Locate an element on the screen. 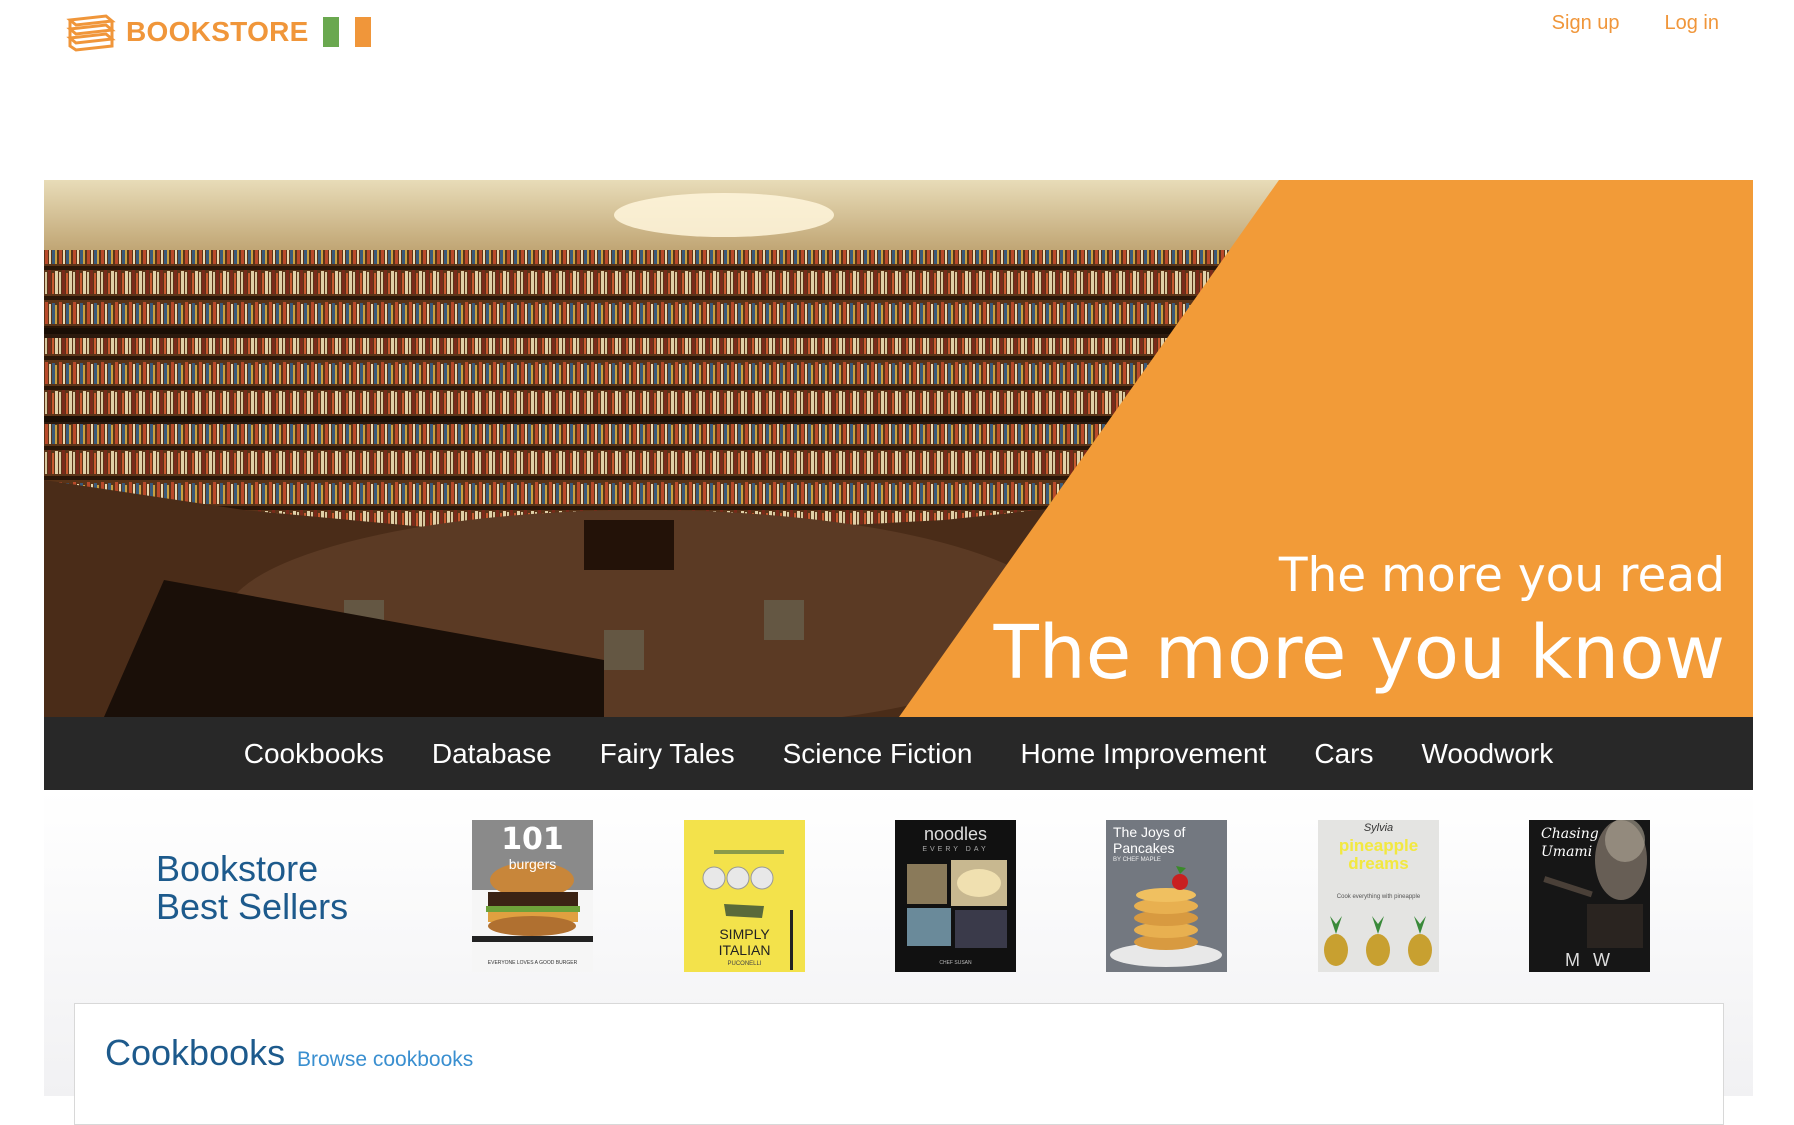 The image size is (1794, 1125). book-5-author: Sylvia is located at coordinates (1378, 828).